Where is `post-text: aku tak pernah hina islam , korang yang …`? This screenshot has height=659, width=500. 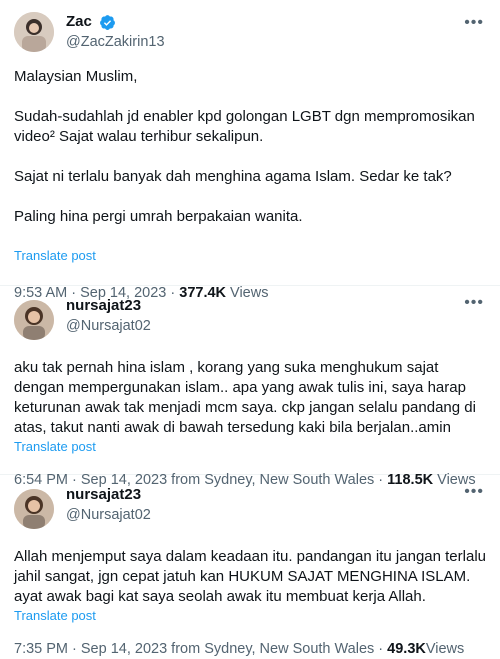 post-text: aku tak pernah hina islam , korang yang … is located at coordinates (250, 398).